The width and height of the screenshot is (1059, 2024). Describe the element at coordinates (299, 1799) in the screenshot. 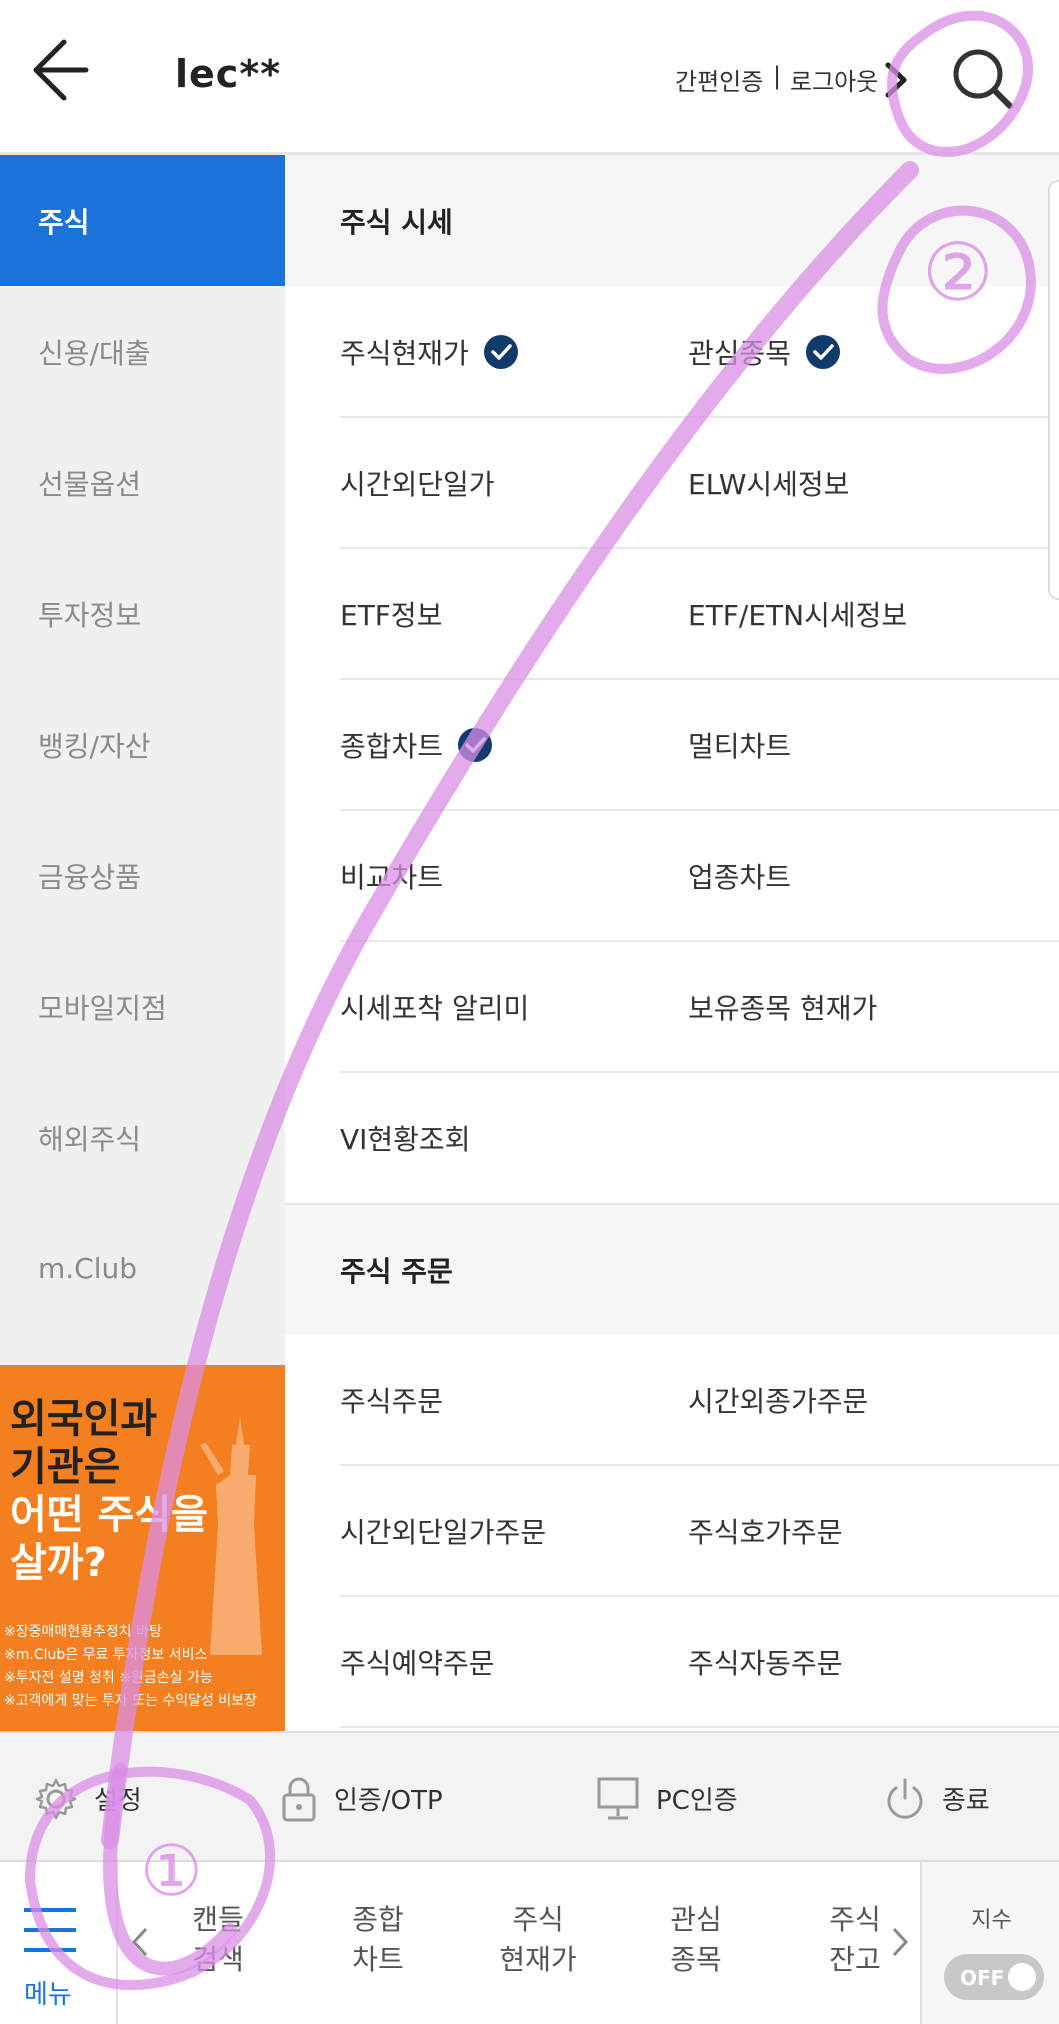

I see `lock-icon` at that location.